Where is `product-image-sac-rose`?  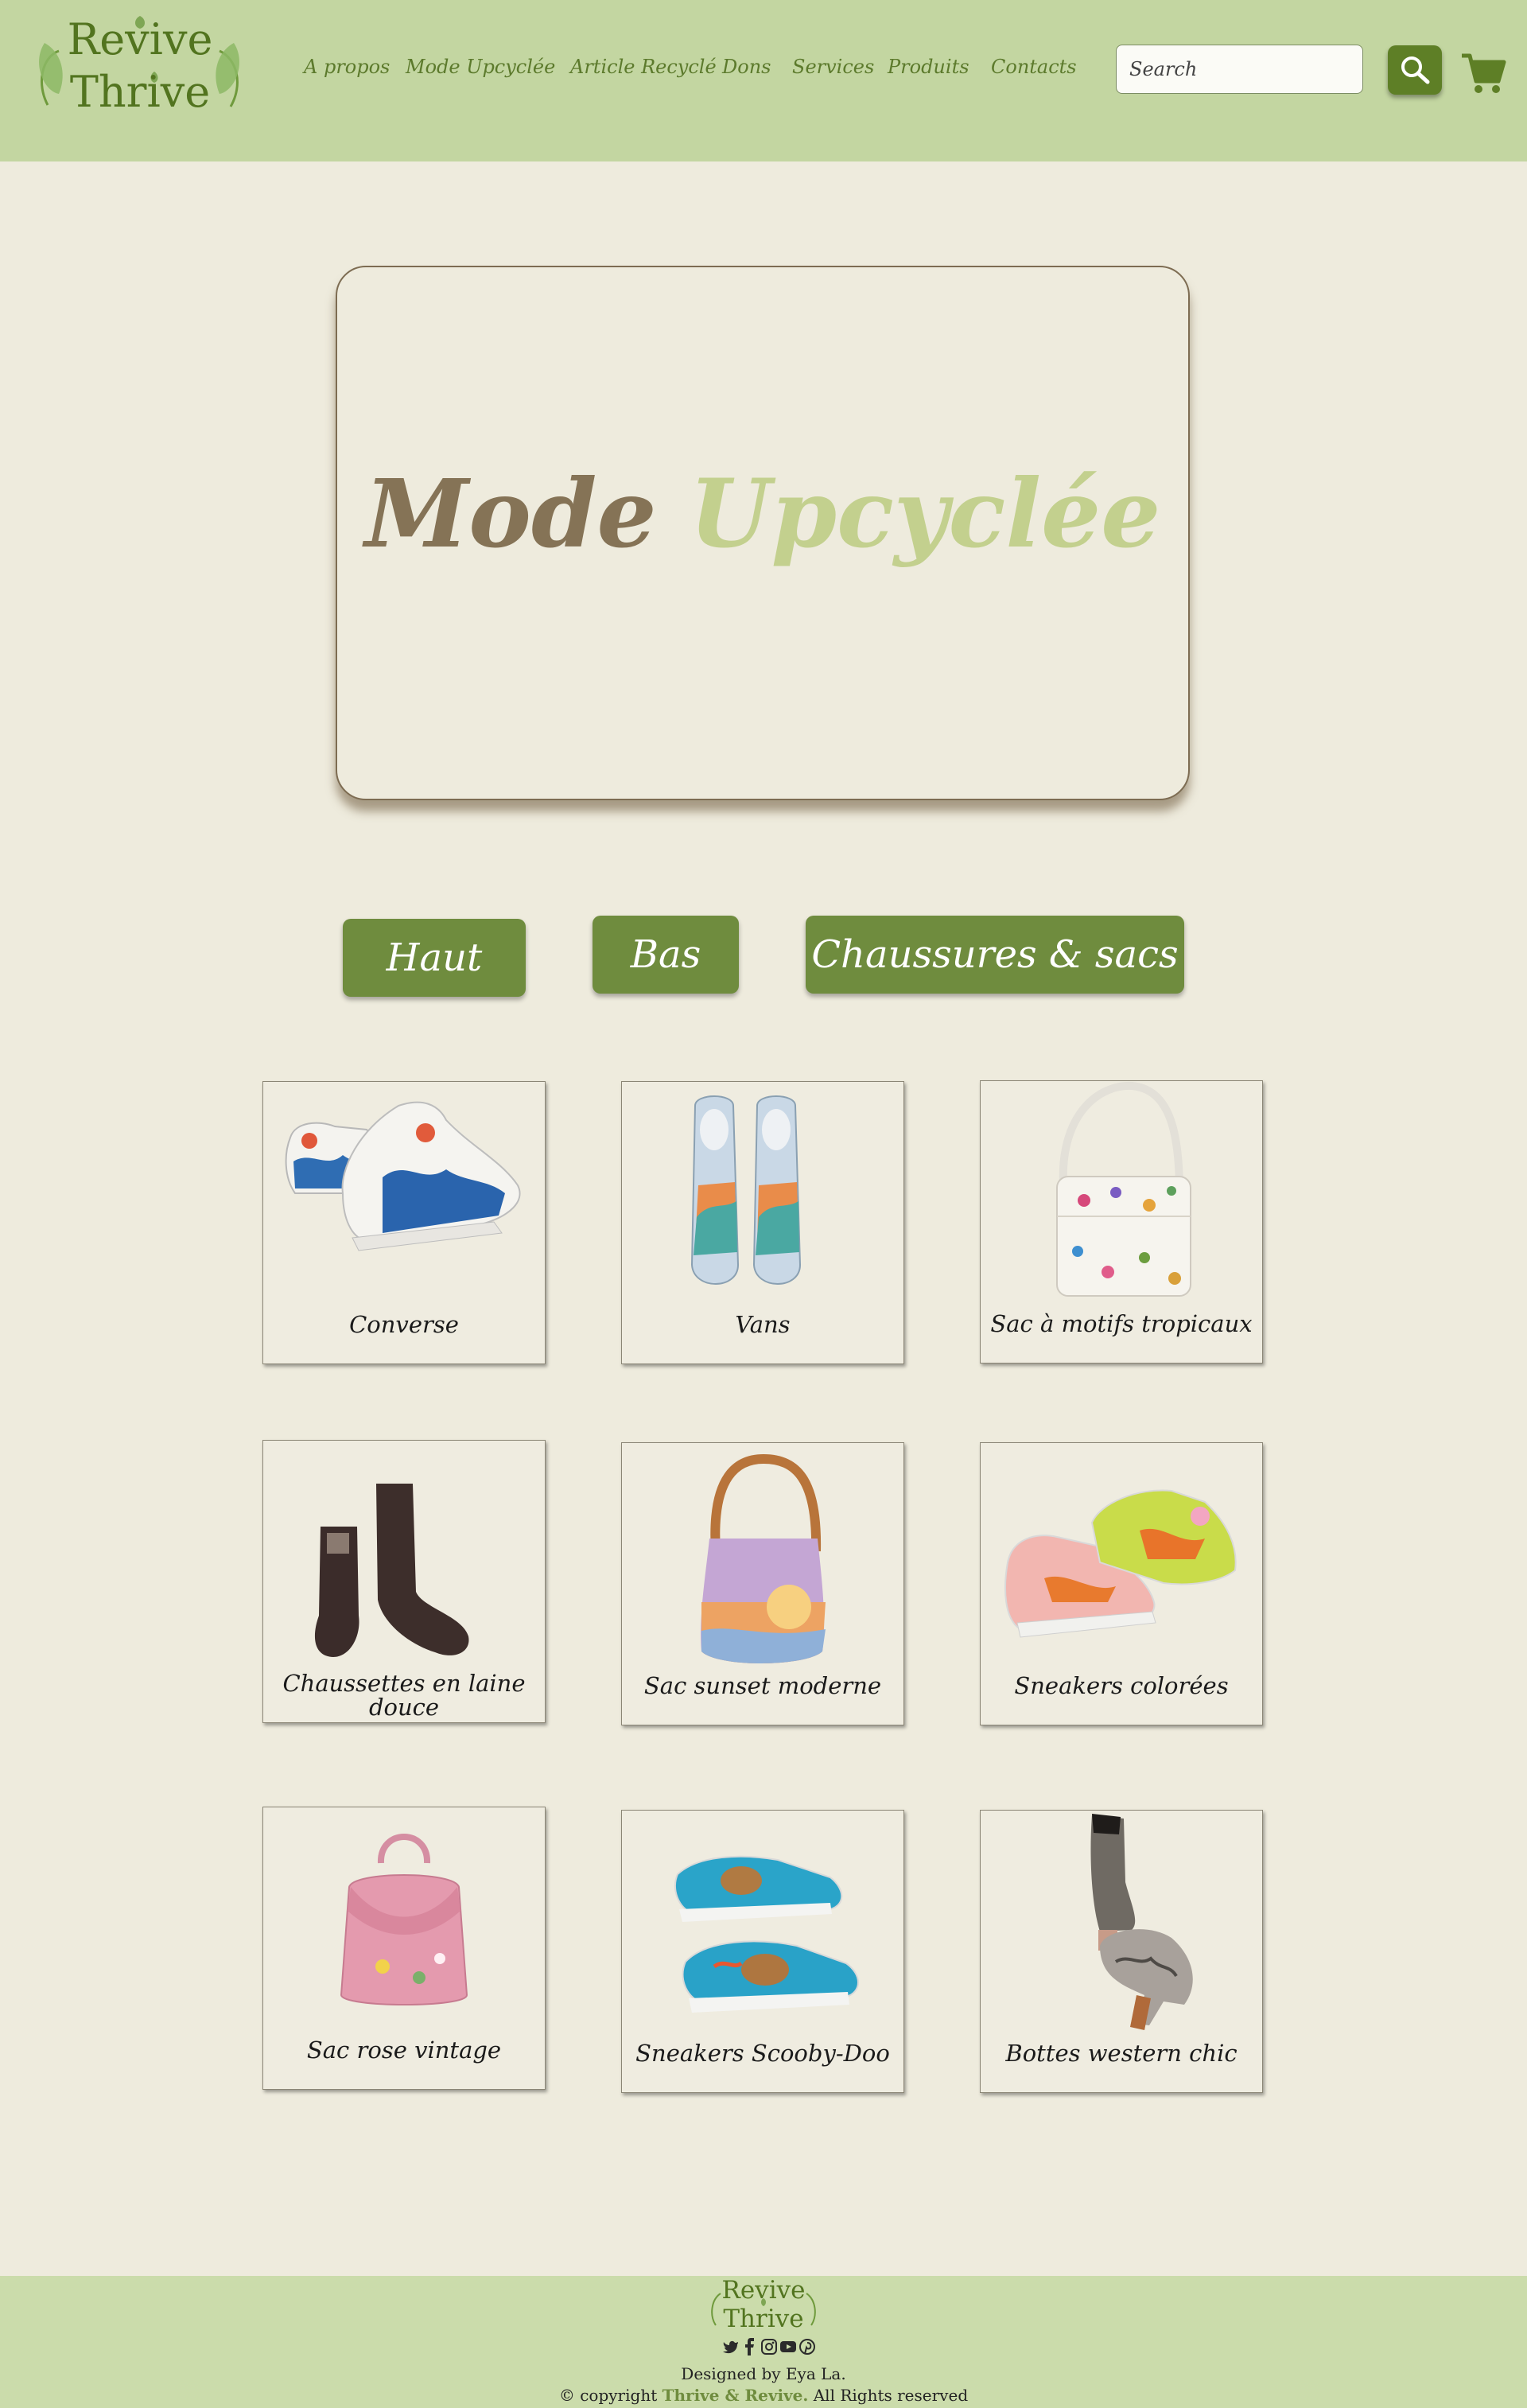
product-image-sac-rose is located at coordinates (404, 1919).